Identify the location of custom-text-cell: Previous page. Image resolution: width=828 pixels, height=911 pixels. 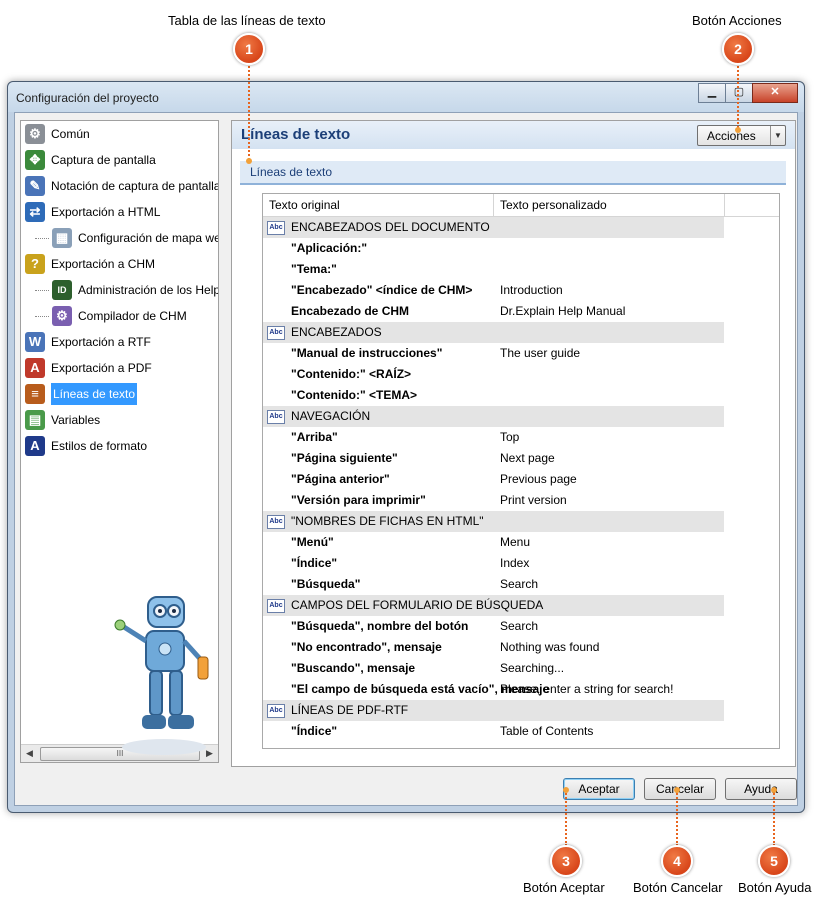
(538, 479).